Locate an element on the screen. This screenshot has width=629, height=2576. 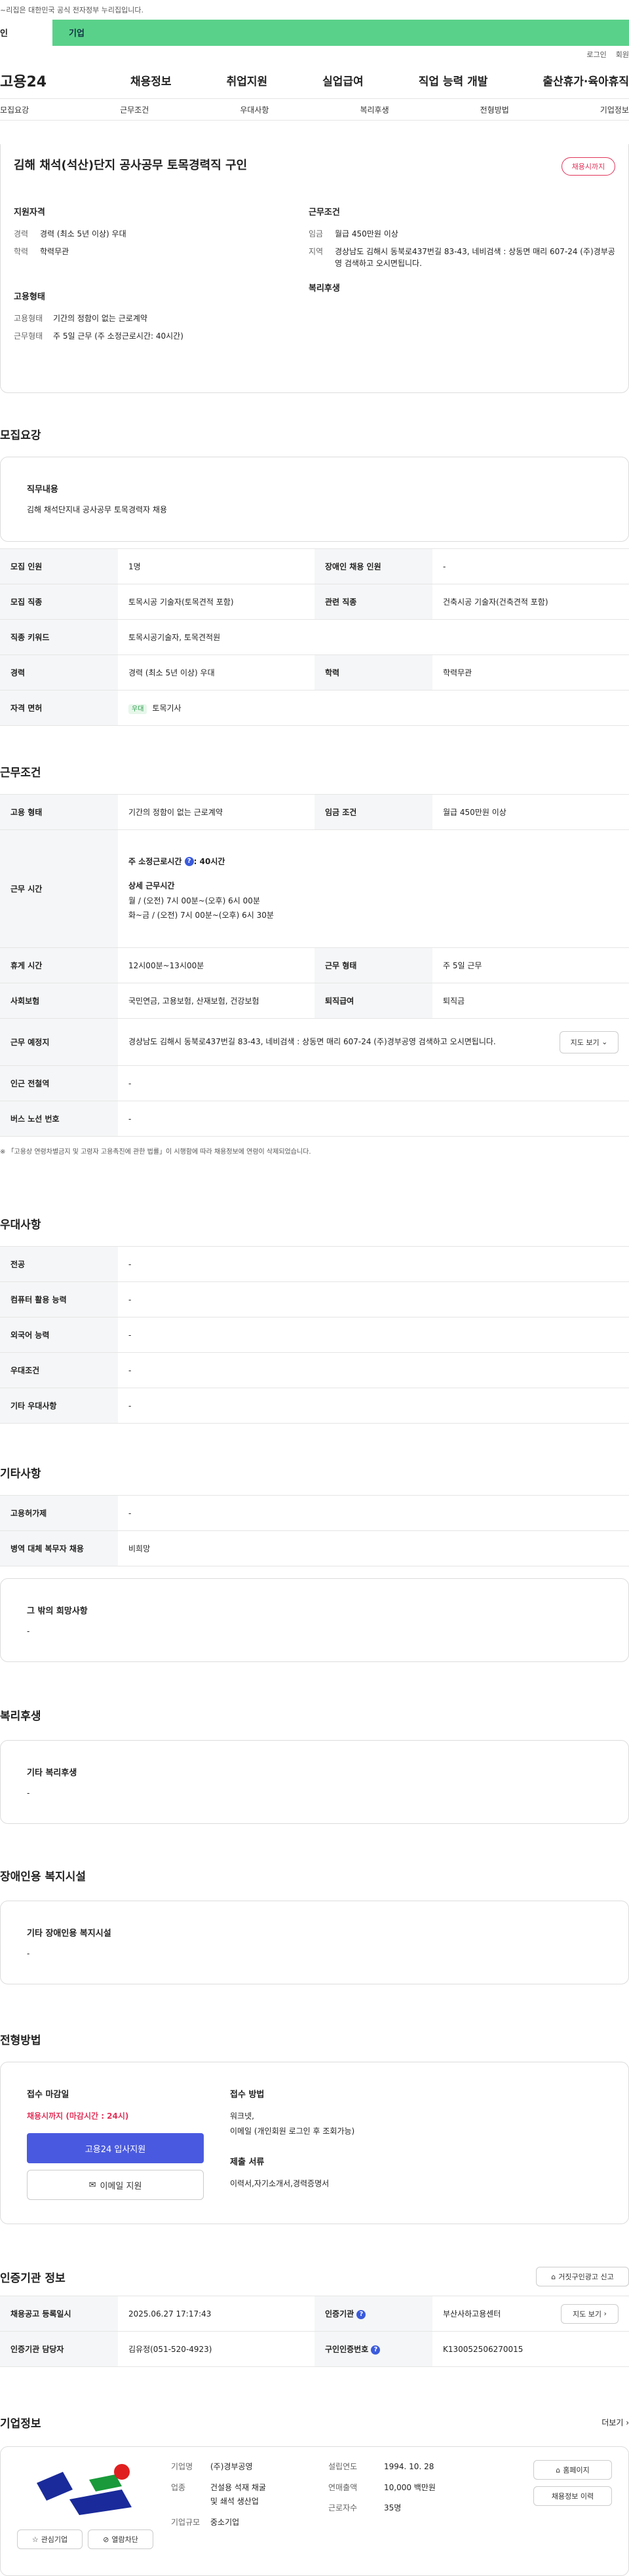
est-label: 설립연도 is located at coordinates (343, 2466).